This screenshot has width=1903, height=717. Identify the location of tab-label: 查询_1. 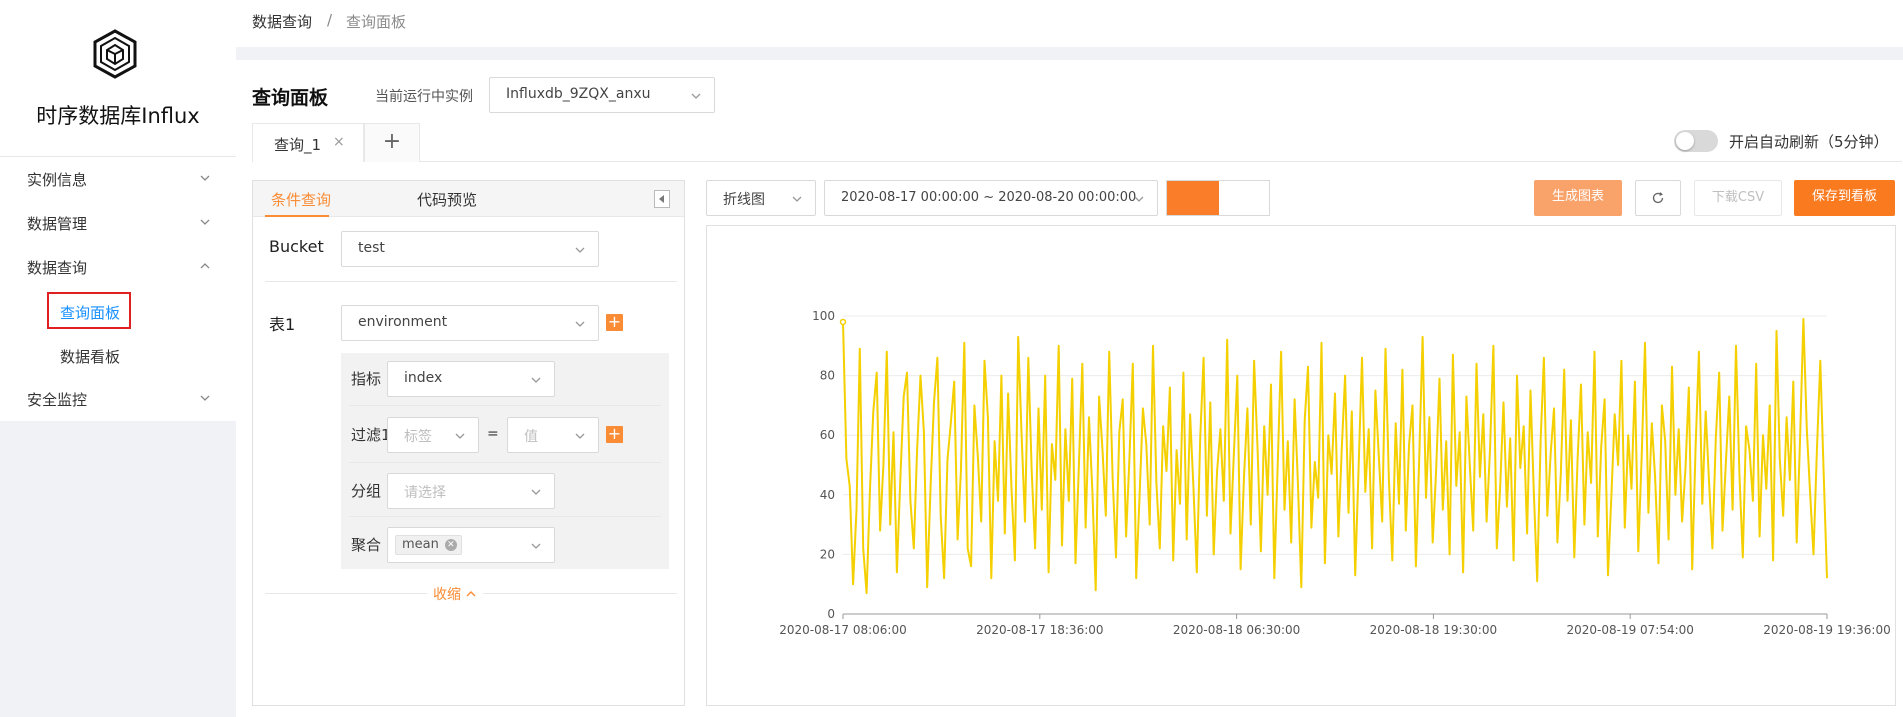
(298, 145).